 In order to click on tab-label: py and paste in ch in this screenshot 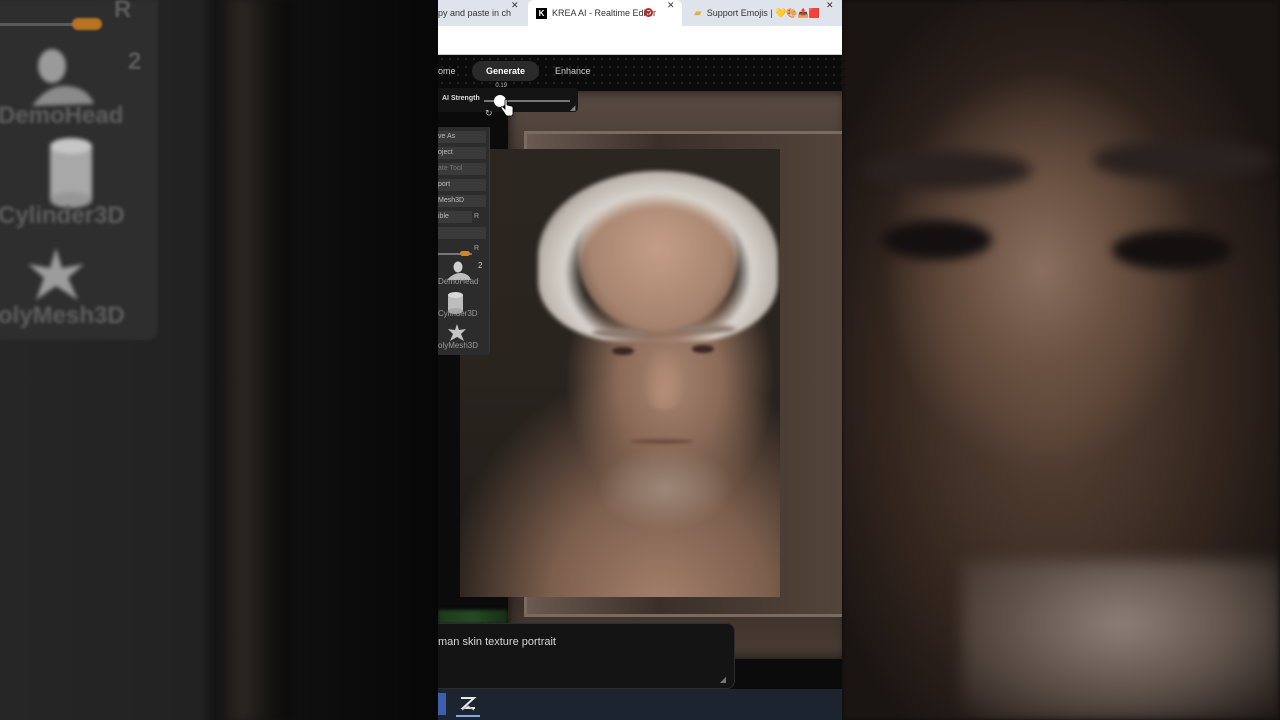, I will do `click(475, 13)`.